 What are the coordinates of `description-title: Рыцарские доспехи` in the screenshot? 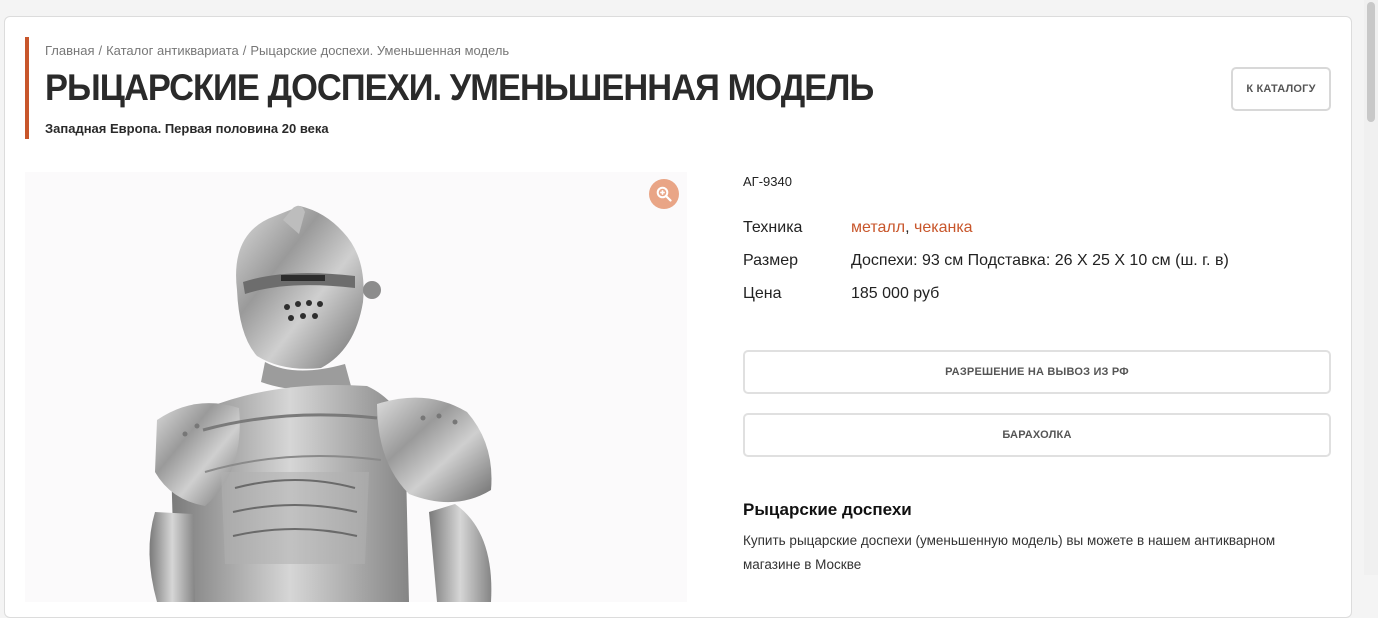 It's located at (827, 509).